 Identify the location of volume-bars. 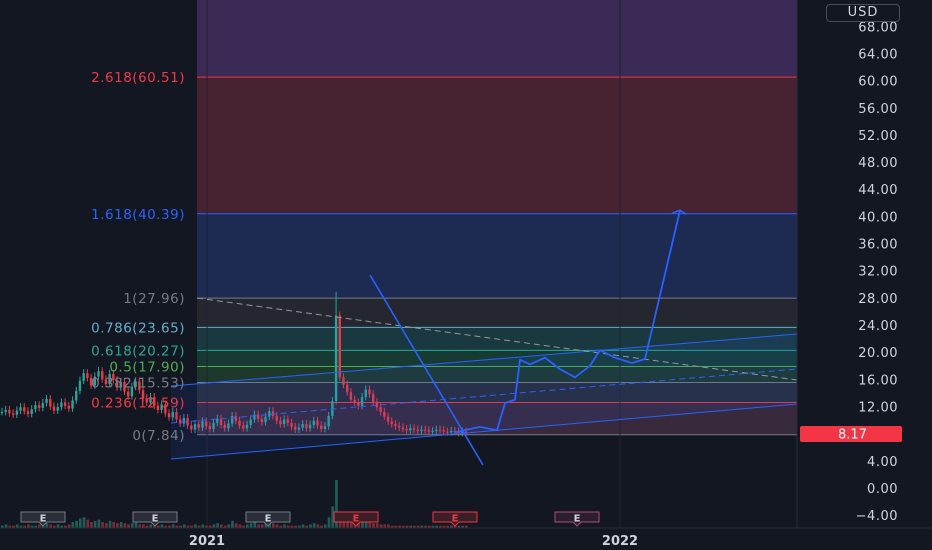
(234, 504).